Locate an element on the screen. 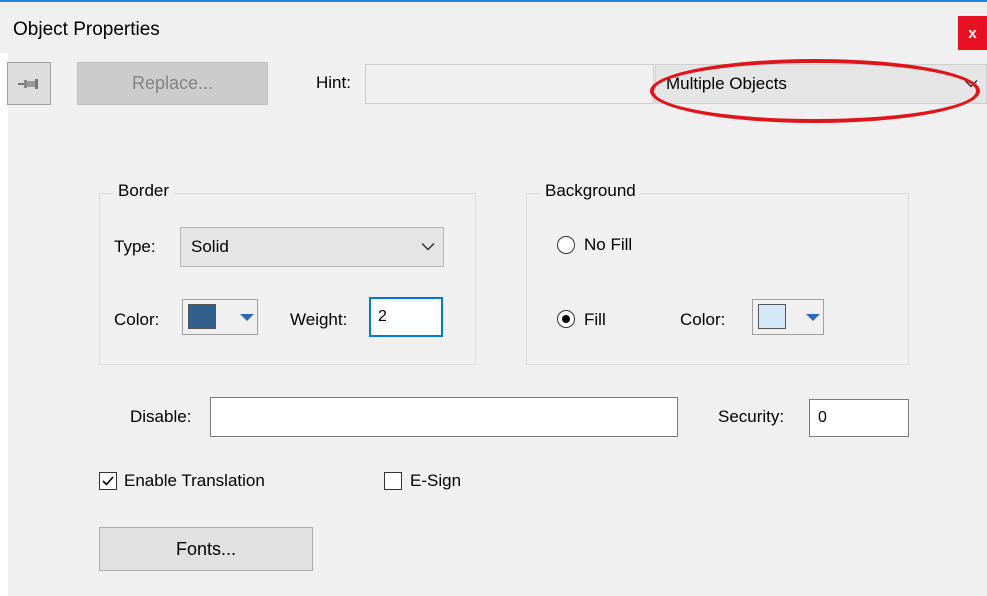 The width and height of the screenshot is (987, 596). background-color-swatch is located at coordinates (772, 316).